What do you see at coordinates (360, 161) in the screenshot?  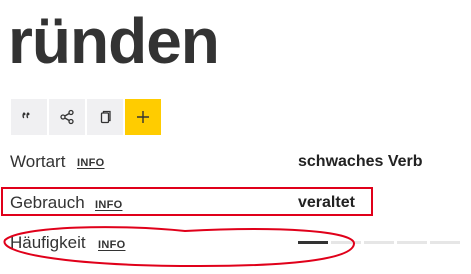 I see `wortart-value: schwaches Verb` at bounding box center [360, 161].